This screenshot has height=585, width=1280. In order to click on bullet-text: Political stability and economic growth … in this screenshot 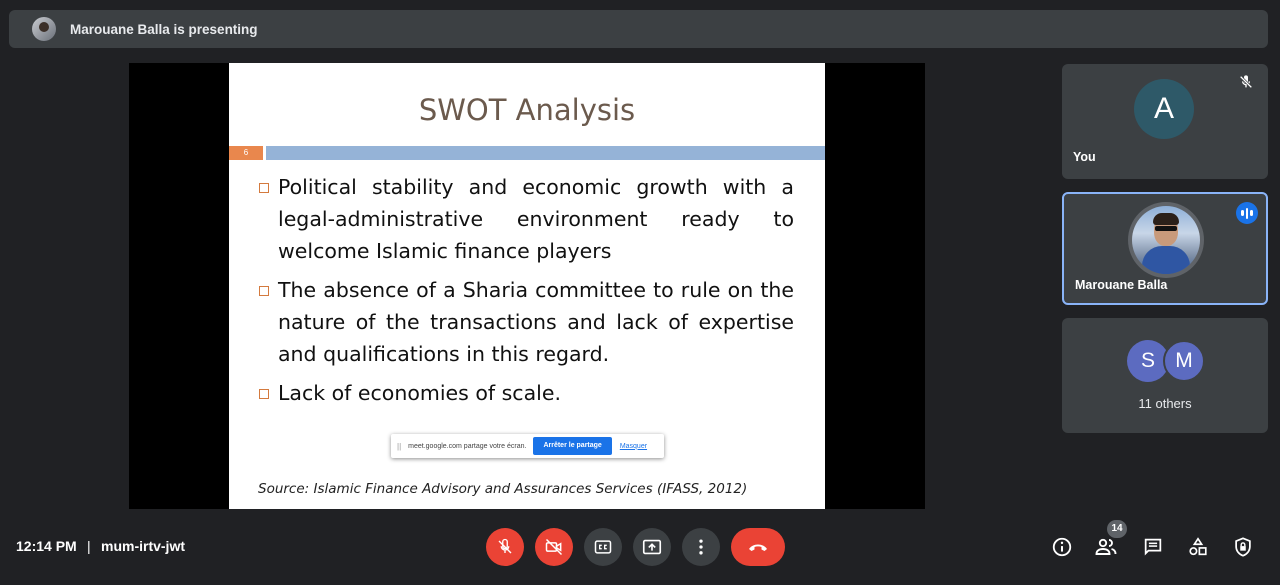, I will do `click(536, 219)`.